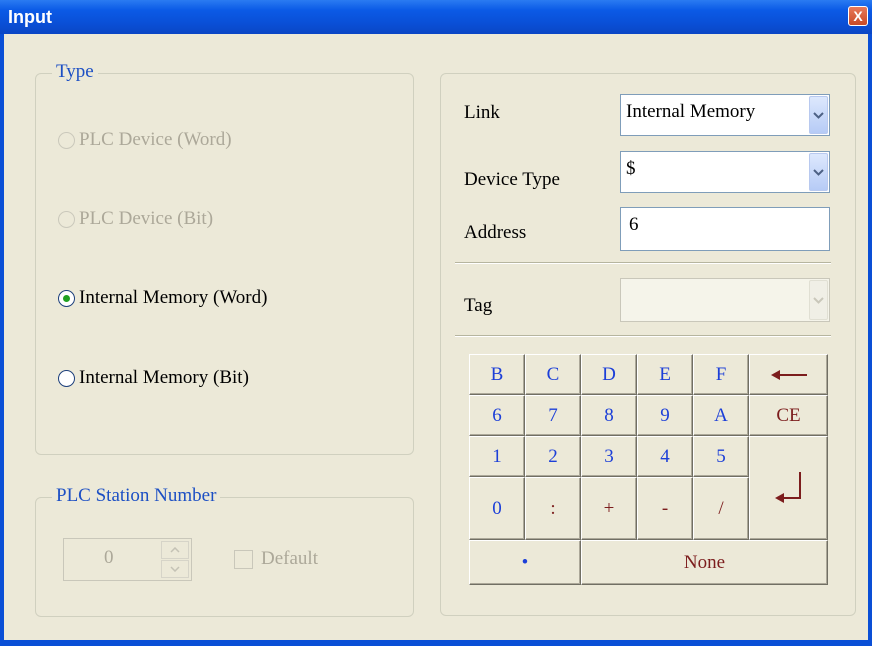 The height and width of the screenshot is (646, 872). I want to click on backspace-key, so click(788, 374).